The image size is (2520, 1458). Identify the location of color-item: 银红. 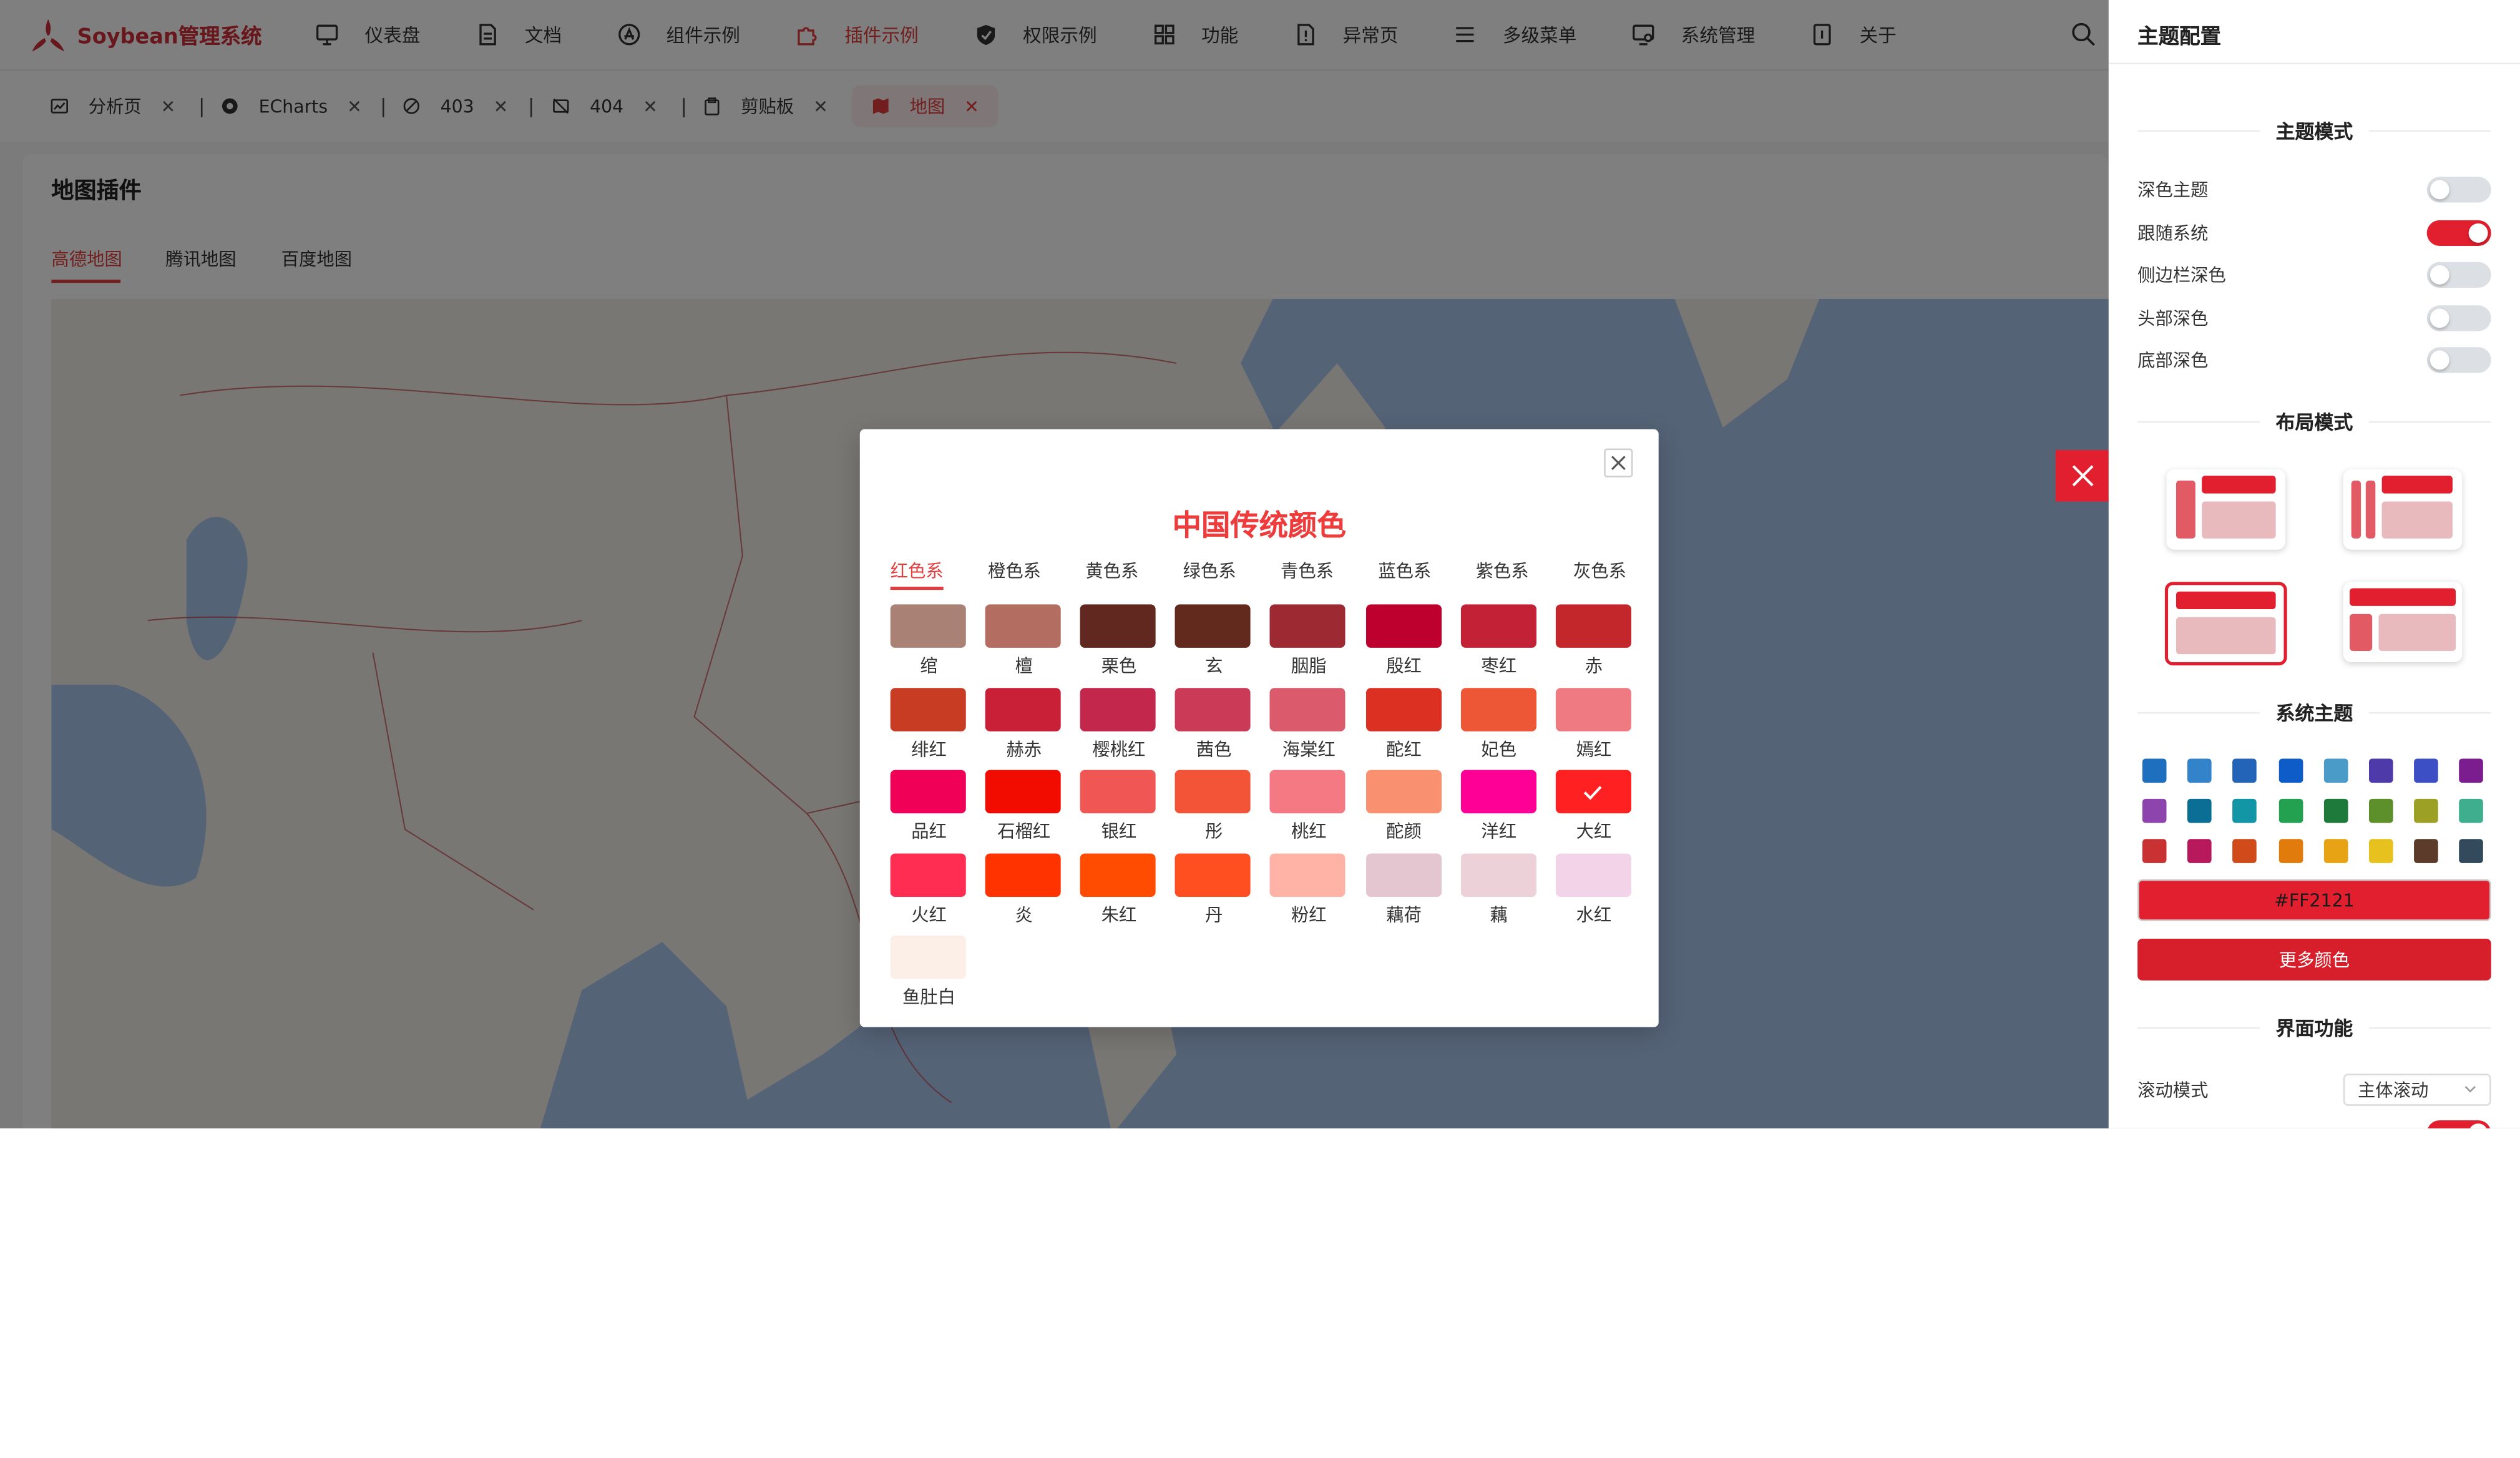
(1119, 807).